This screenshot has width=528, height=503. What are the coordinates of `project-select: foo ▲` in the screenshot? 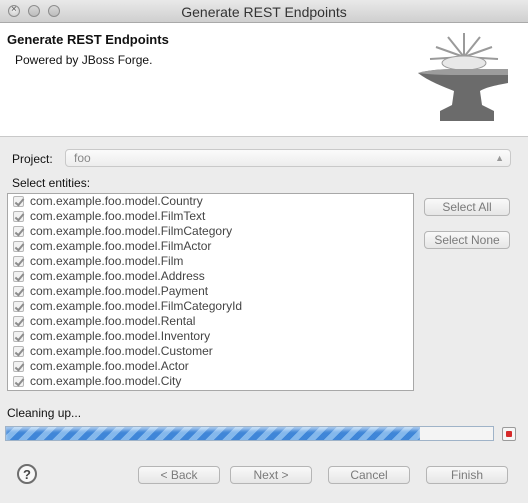 It's located at (288, 158).